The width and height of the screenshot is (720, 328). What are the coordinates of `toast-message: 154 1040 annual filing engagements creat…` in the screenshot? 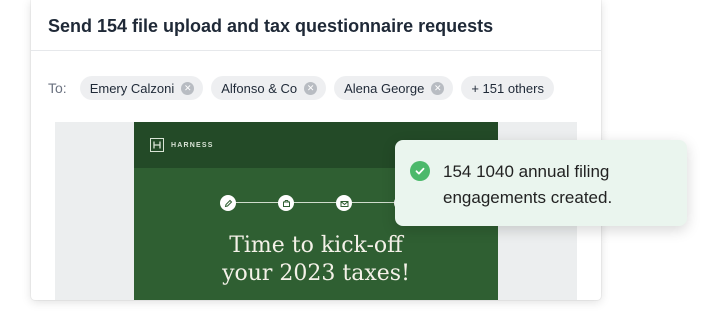 It's located at (527, 185).